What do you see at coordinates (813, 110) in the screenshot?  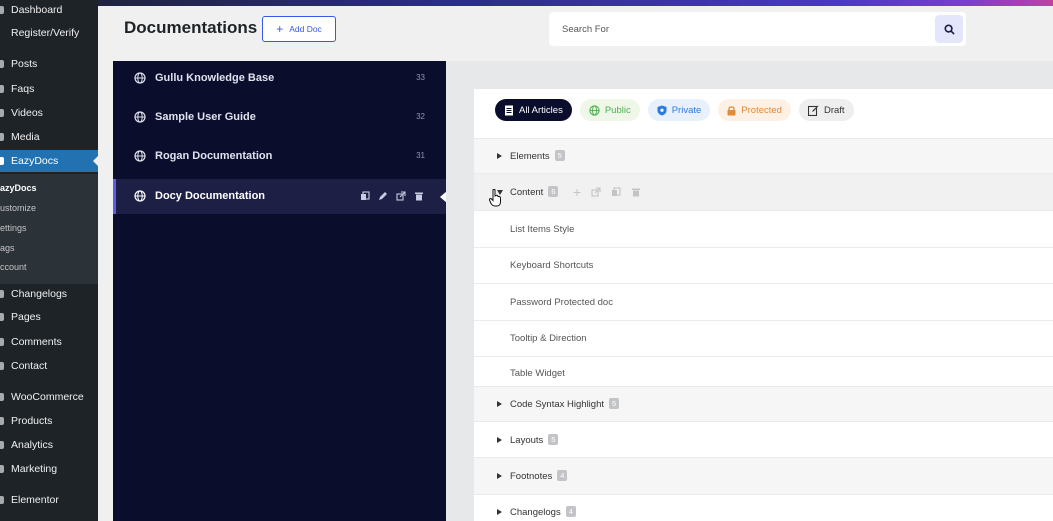 I see `draft-icon` at bounding box center [813, 110].